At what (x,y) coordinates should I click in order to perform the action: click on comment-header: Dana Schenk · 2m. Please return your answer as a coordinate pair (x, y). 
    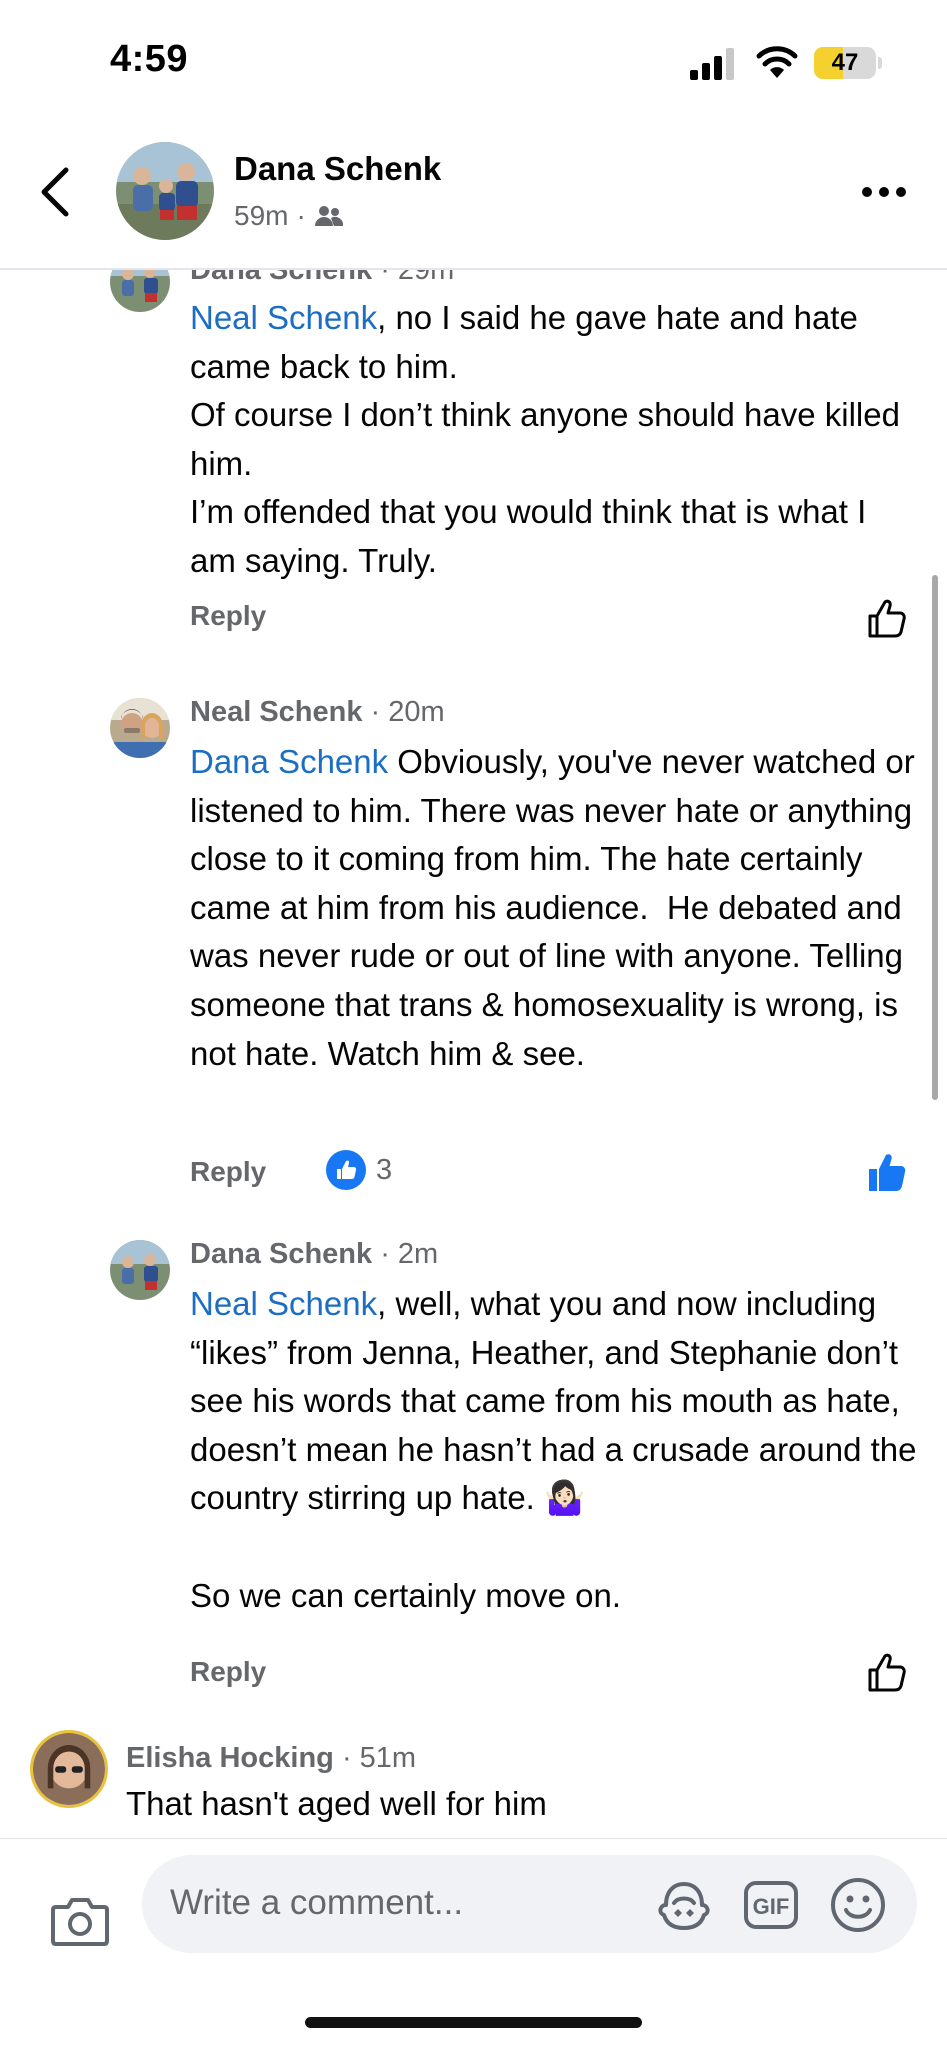
    Looking at the image, I should click on (314, 1254).